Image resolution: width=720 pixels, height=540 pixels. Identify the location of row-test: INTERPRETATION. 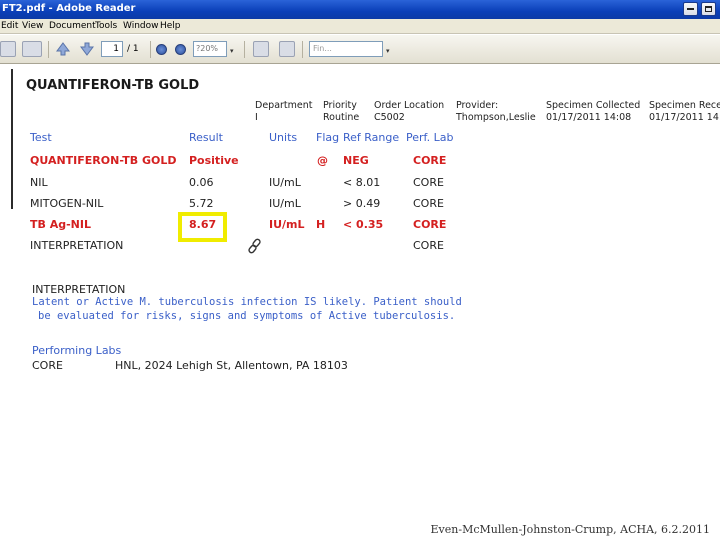
(77, 245).